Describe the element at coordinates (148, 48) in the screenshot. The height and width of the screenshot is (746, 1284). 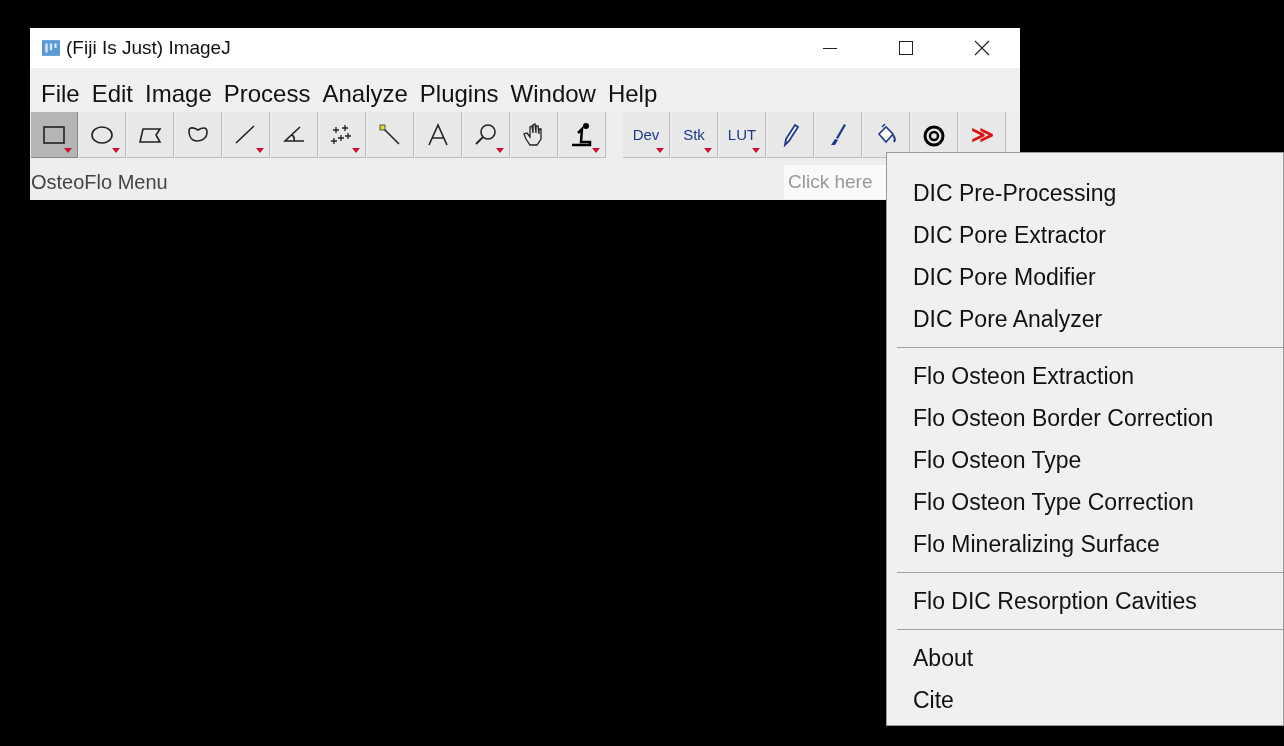
I see `window-title: (Fiji Is Just) ImageJ` at that location.